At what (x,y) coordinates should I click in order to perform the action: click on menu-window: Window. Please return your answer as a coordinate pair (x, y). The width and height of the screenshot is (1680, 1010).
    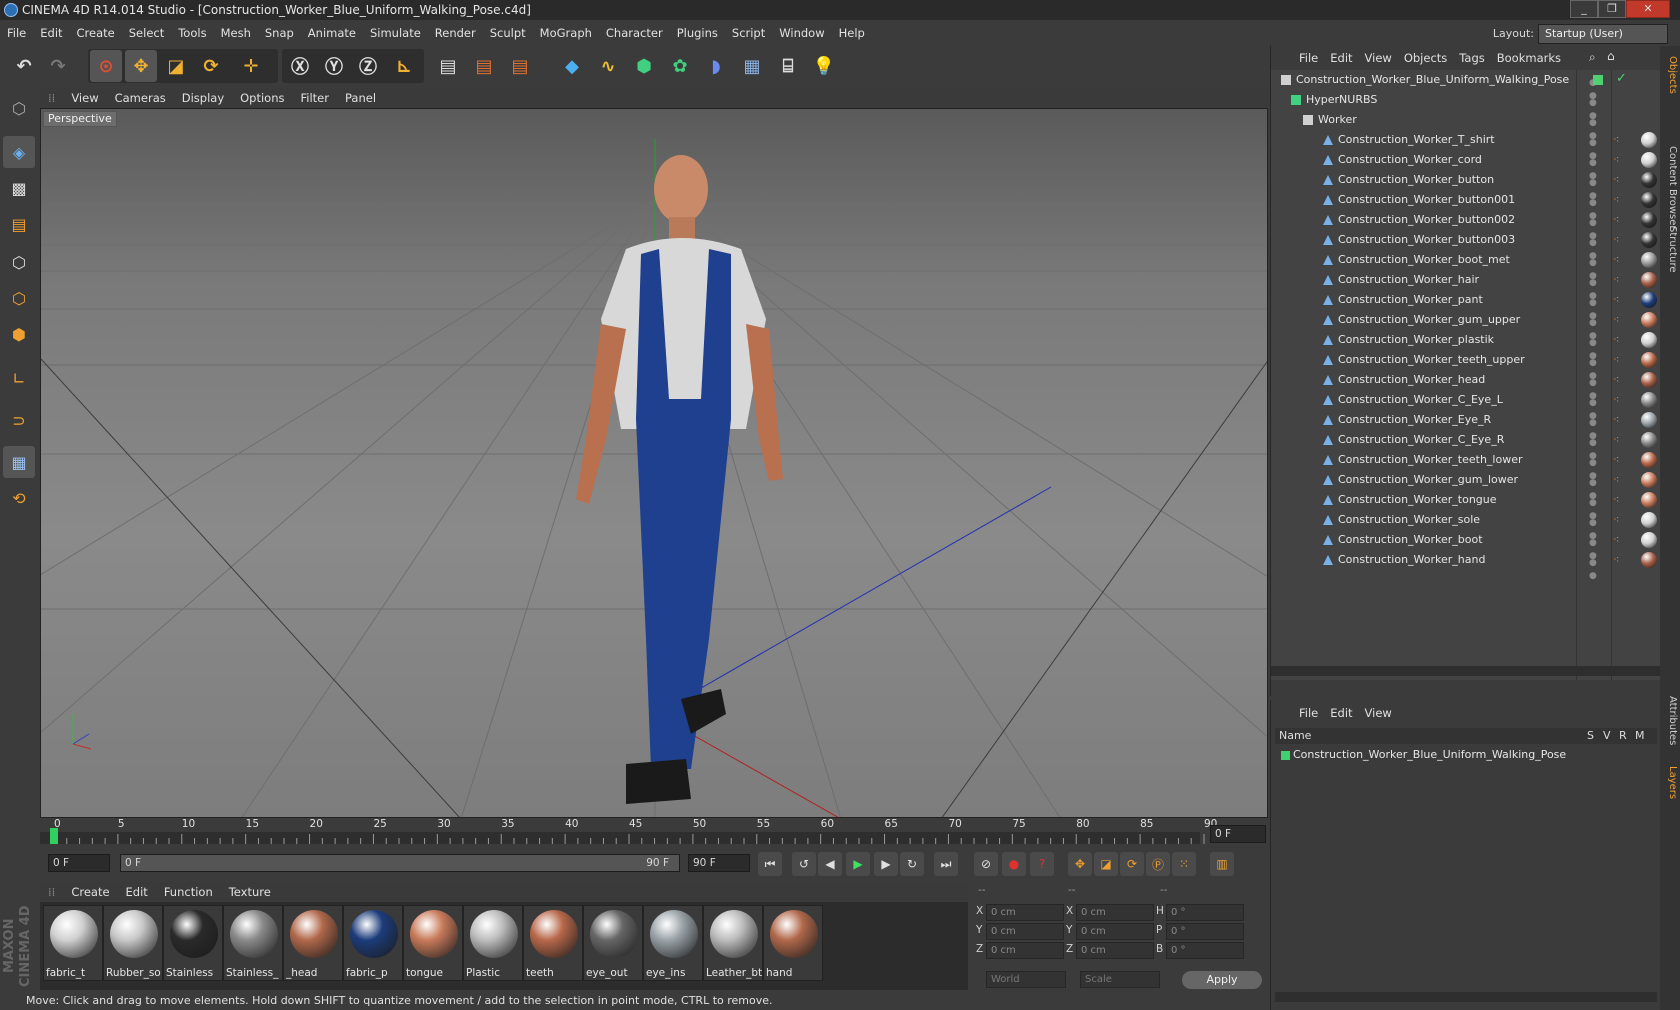
    Looking at the image, I should click on (801, 33).